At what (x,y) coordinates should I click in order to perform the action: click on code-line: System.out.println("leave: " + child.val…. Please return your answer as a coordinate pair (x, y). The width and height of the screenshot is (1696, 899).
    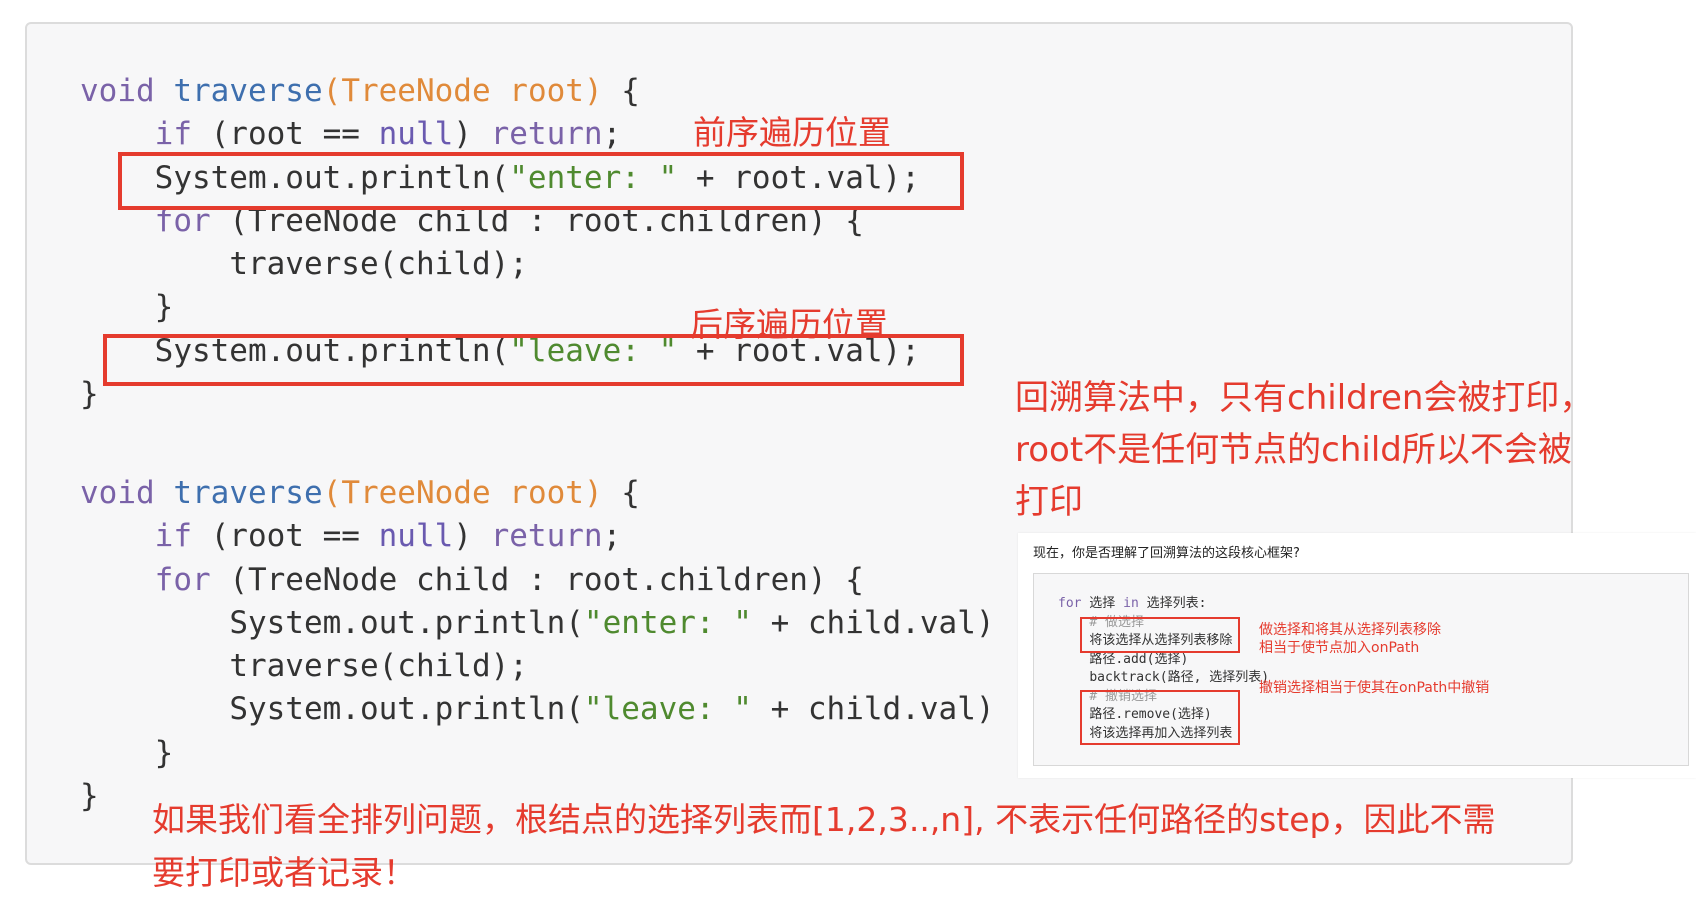
    Looking at the image, I should click on (537, 709).